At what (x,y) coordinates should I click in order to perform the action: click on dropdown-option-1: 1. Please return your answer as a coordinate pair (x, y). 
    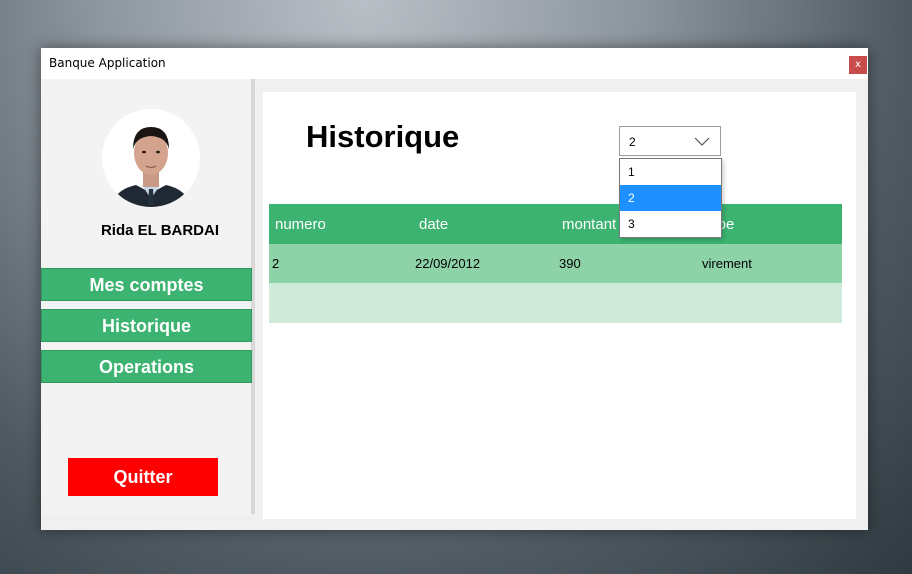
    Looking at the image, I should click on (670, 172).